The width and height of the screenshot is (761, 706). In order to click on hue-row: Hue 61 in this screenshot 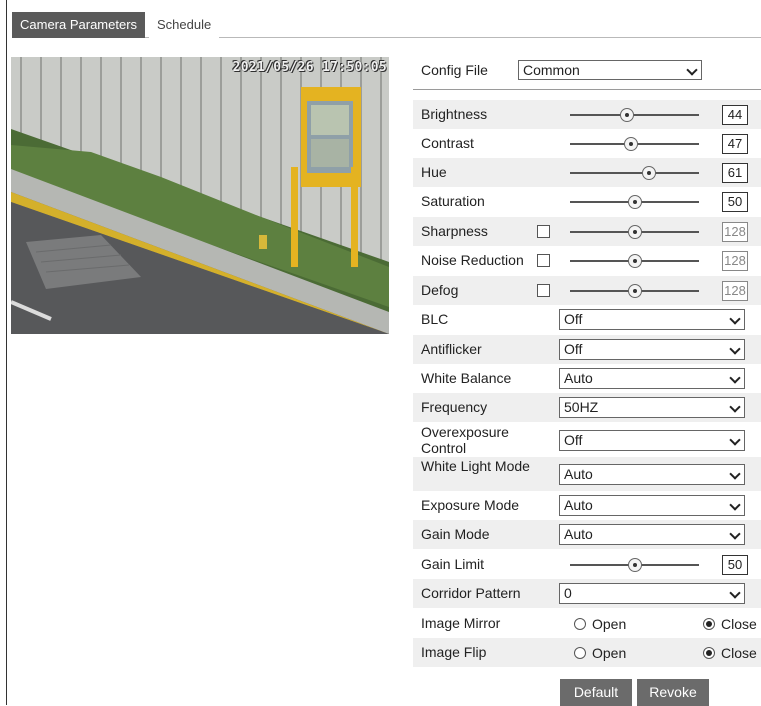, I will do `click(587, 172)`.